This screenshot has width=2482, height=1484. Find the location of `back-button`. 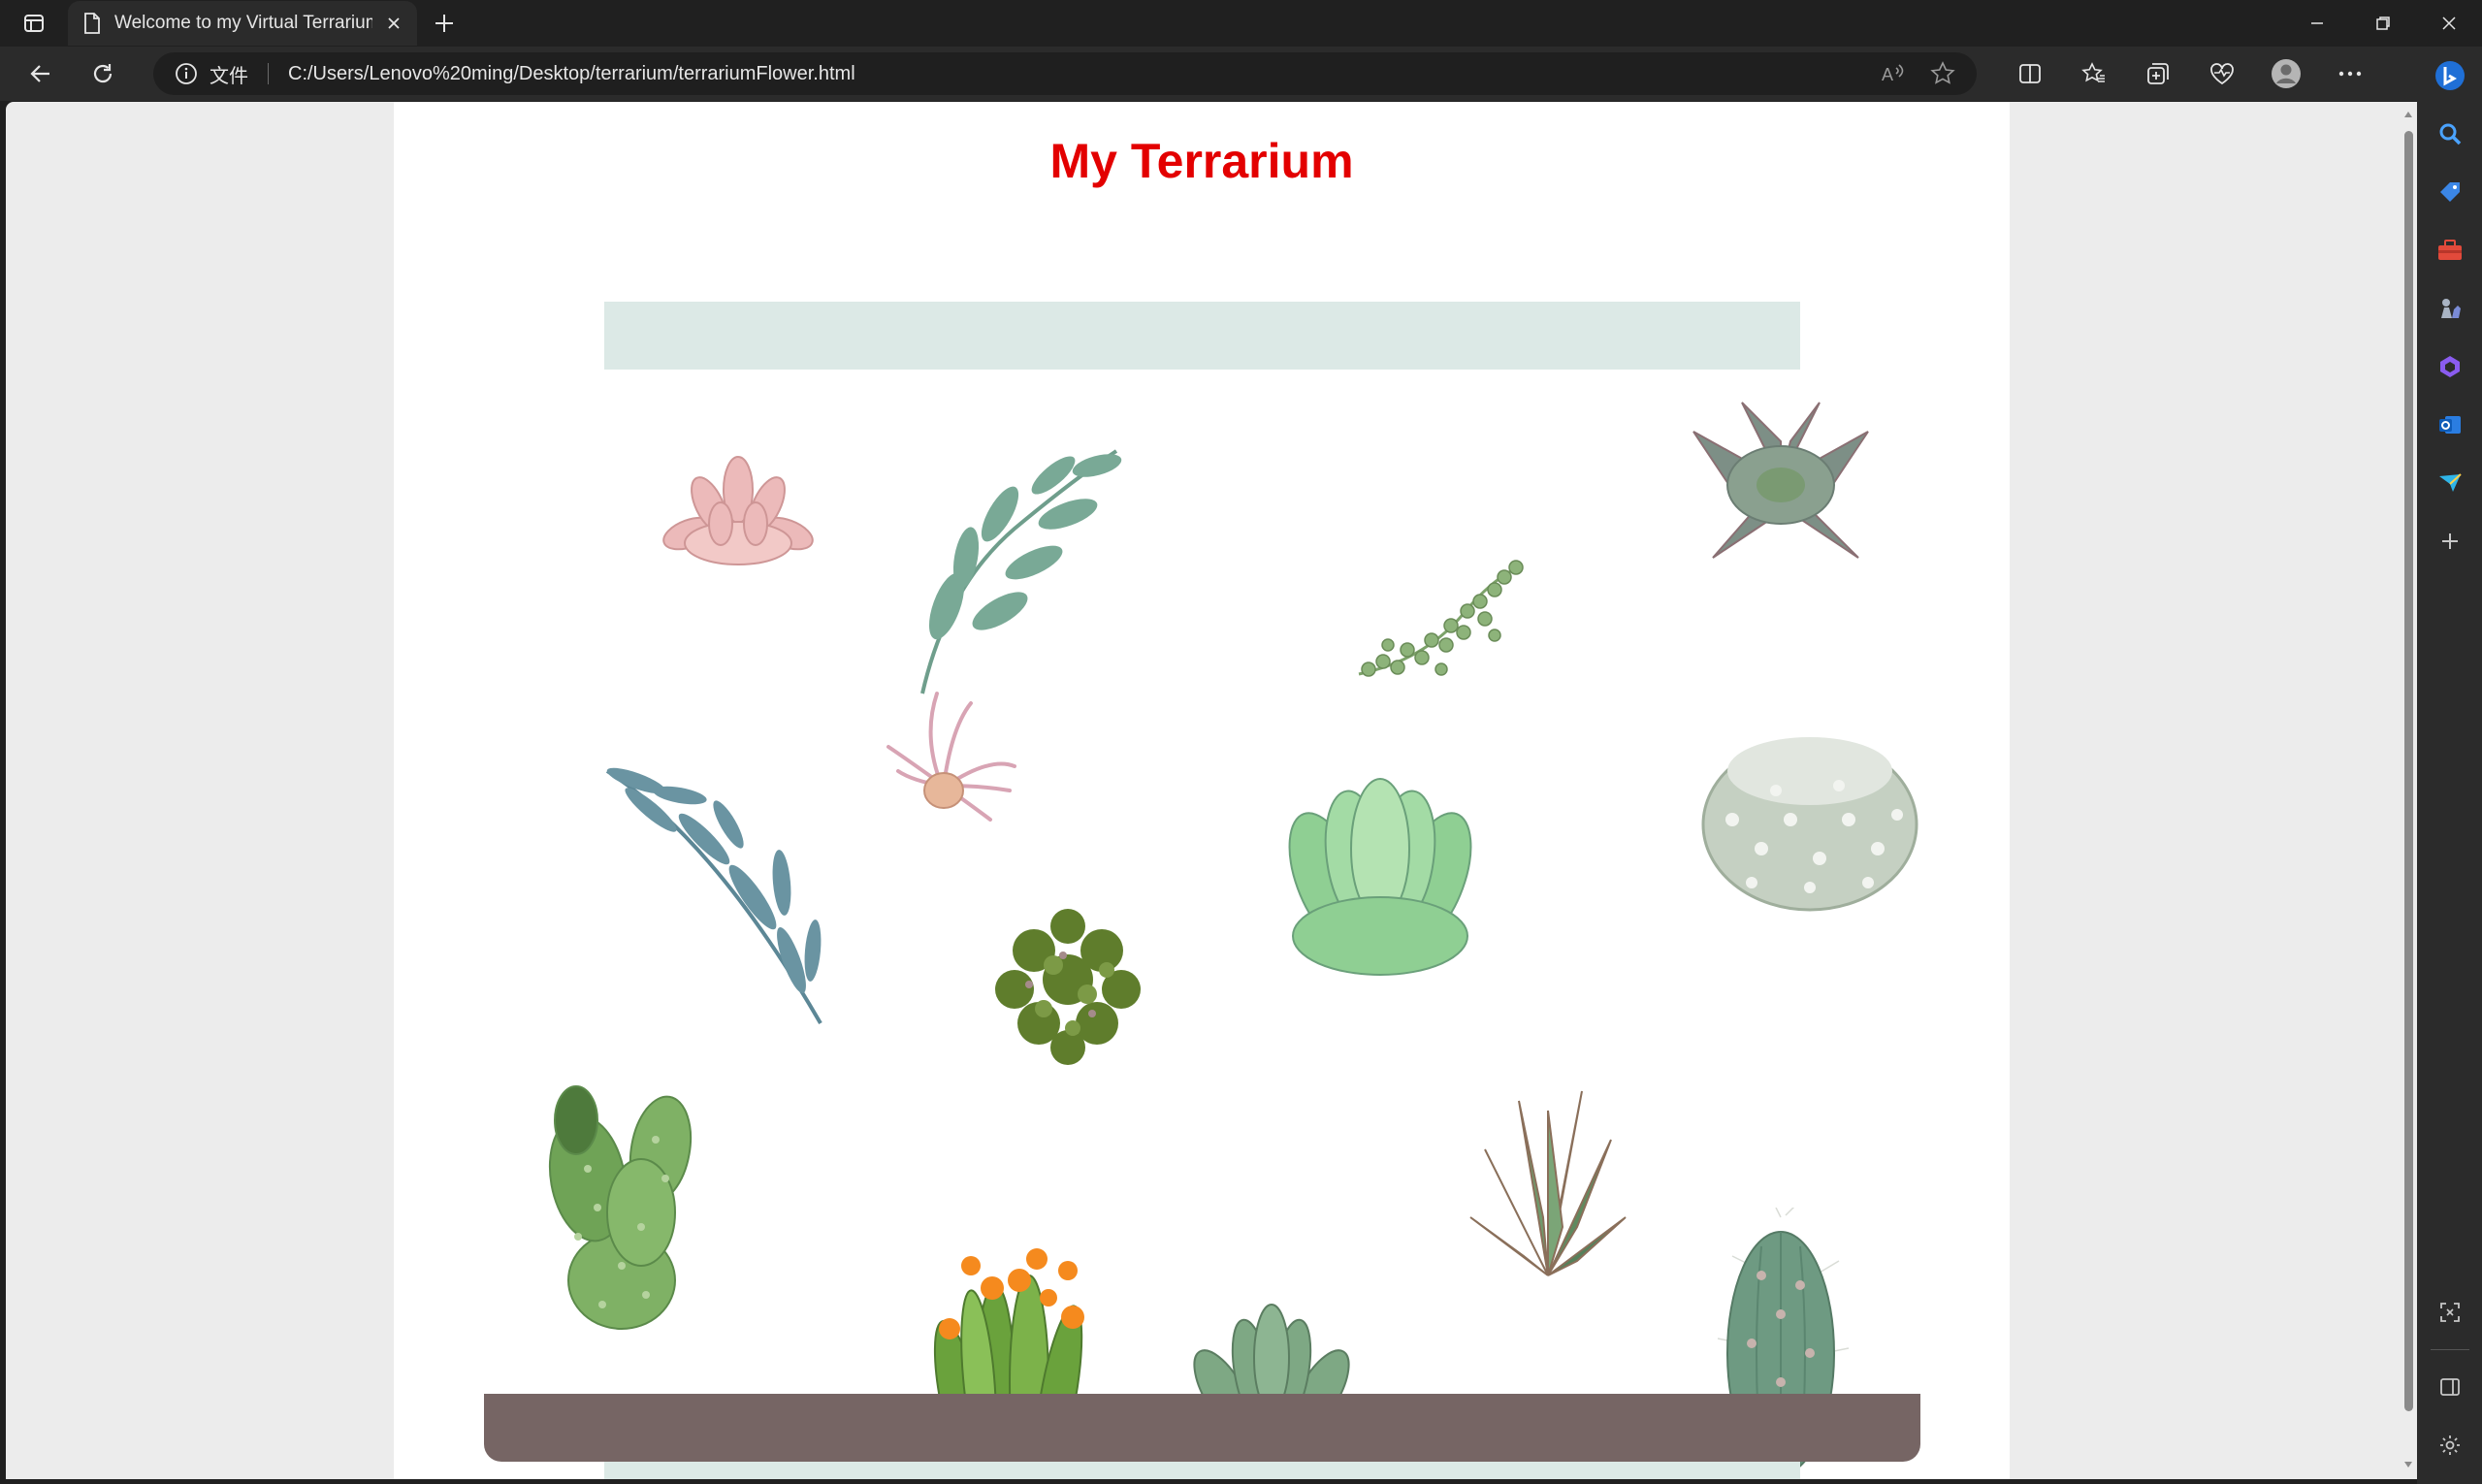

back-button is located at coordinates (41, 74).